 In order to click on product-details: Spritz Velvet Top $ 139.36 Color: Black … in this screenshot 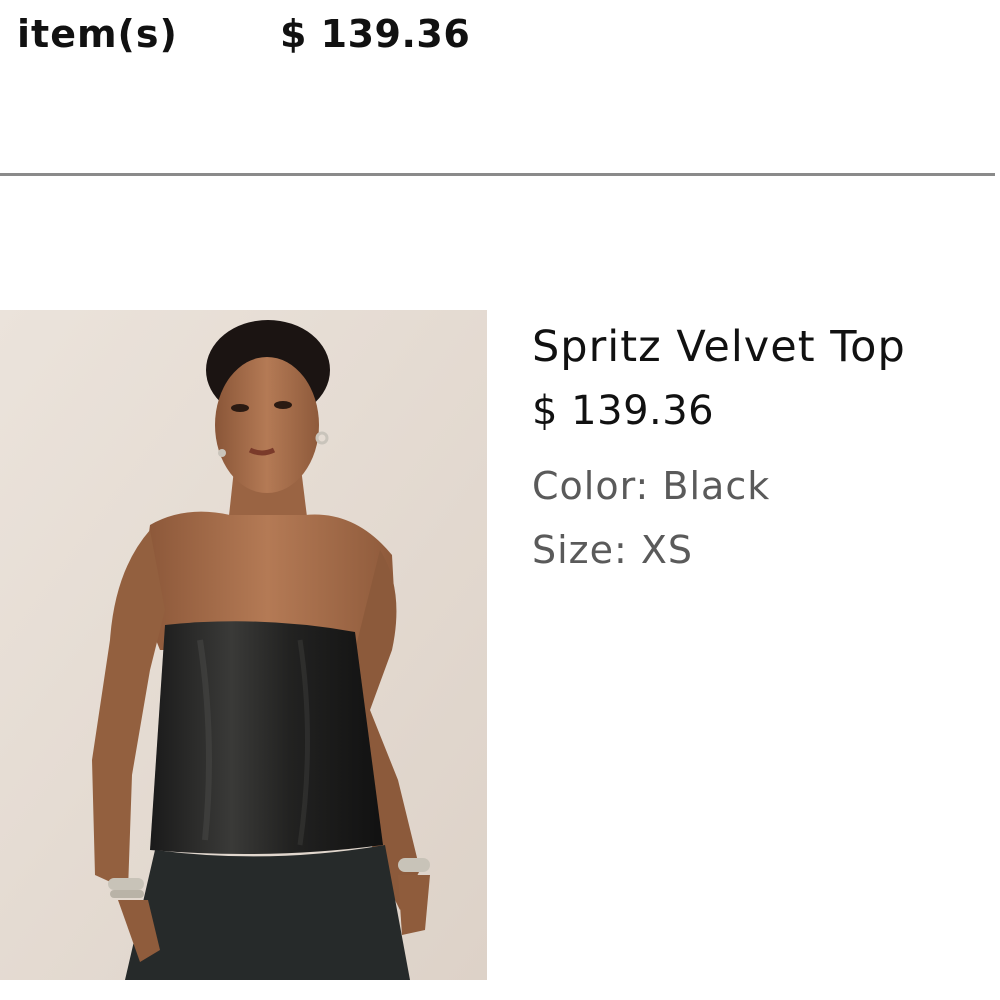, I will do `click(762, 447)`.